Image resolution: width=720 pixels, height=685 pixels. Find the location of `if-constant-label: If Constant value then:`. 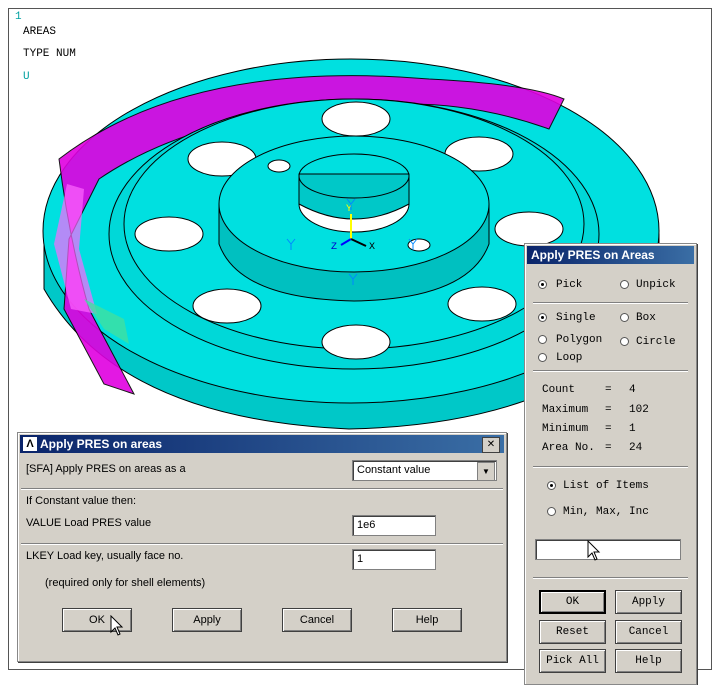

if-constant-label: If Constant value then: is located at coordinates (81, 501).